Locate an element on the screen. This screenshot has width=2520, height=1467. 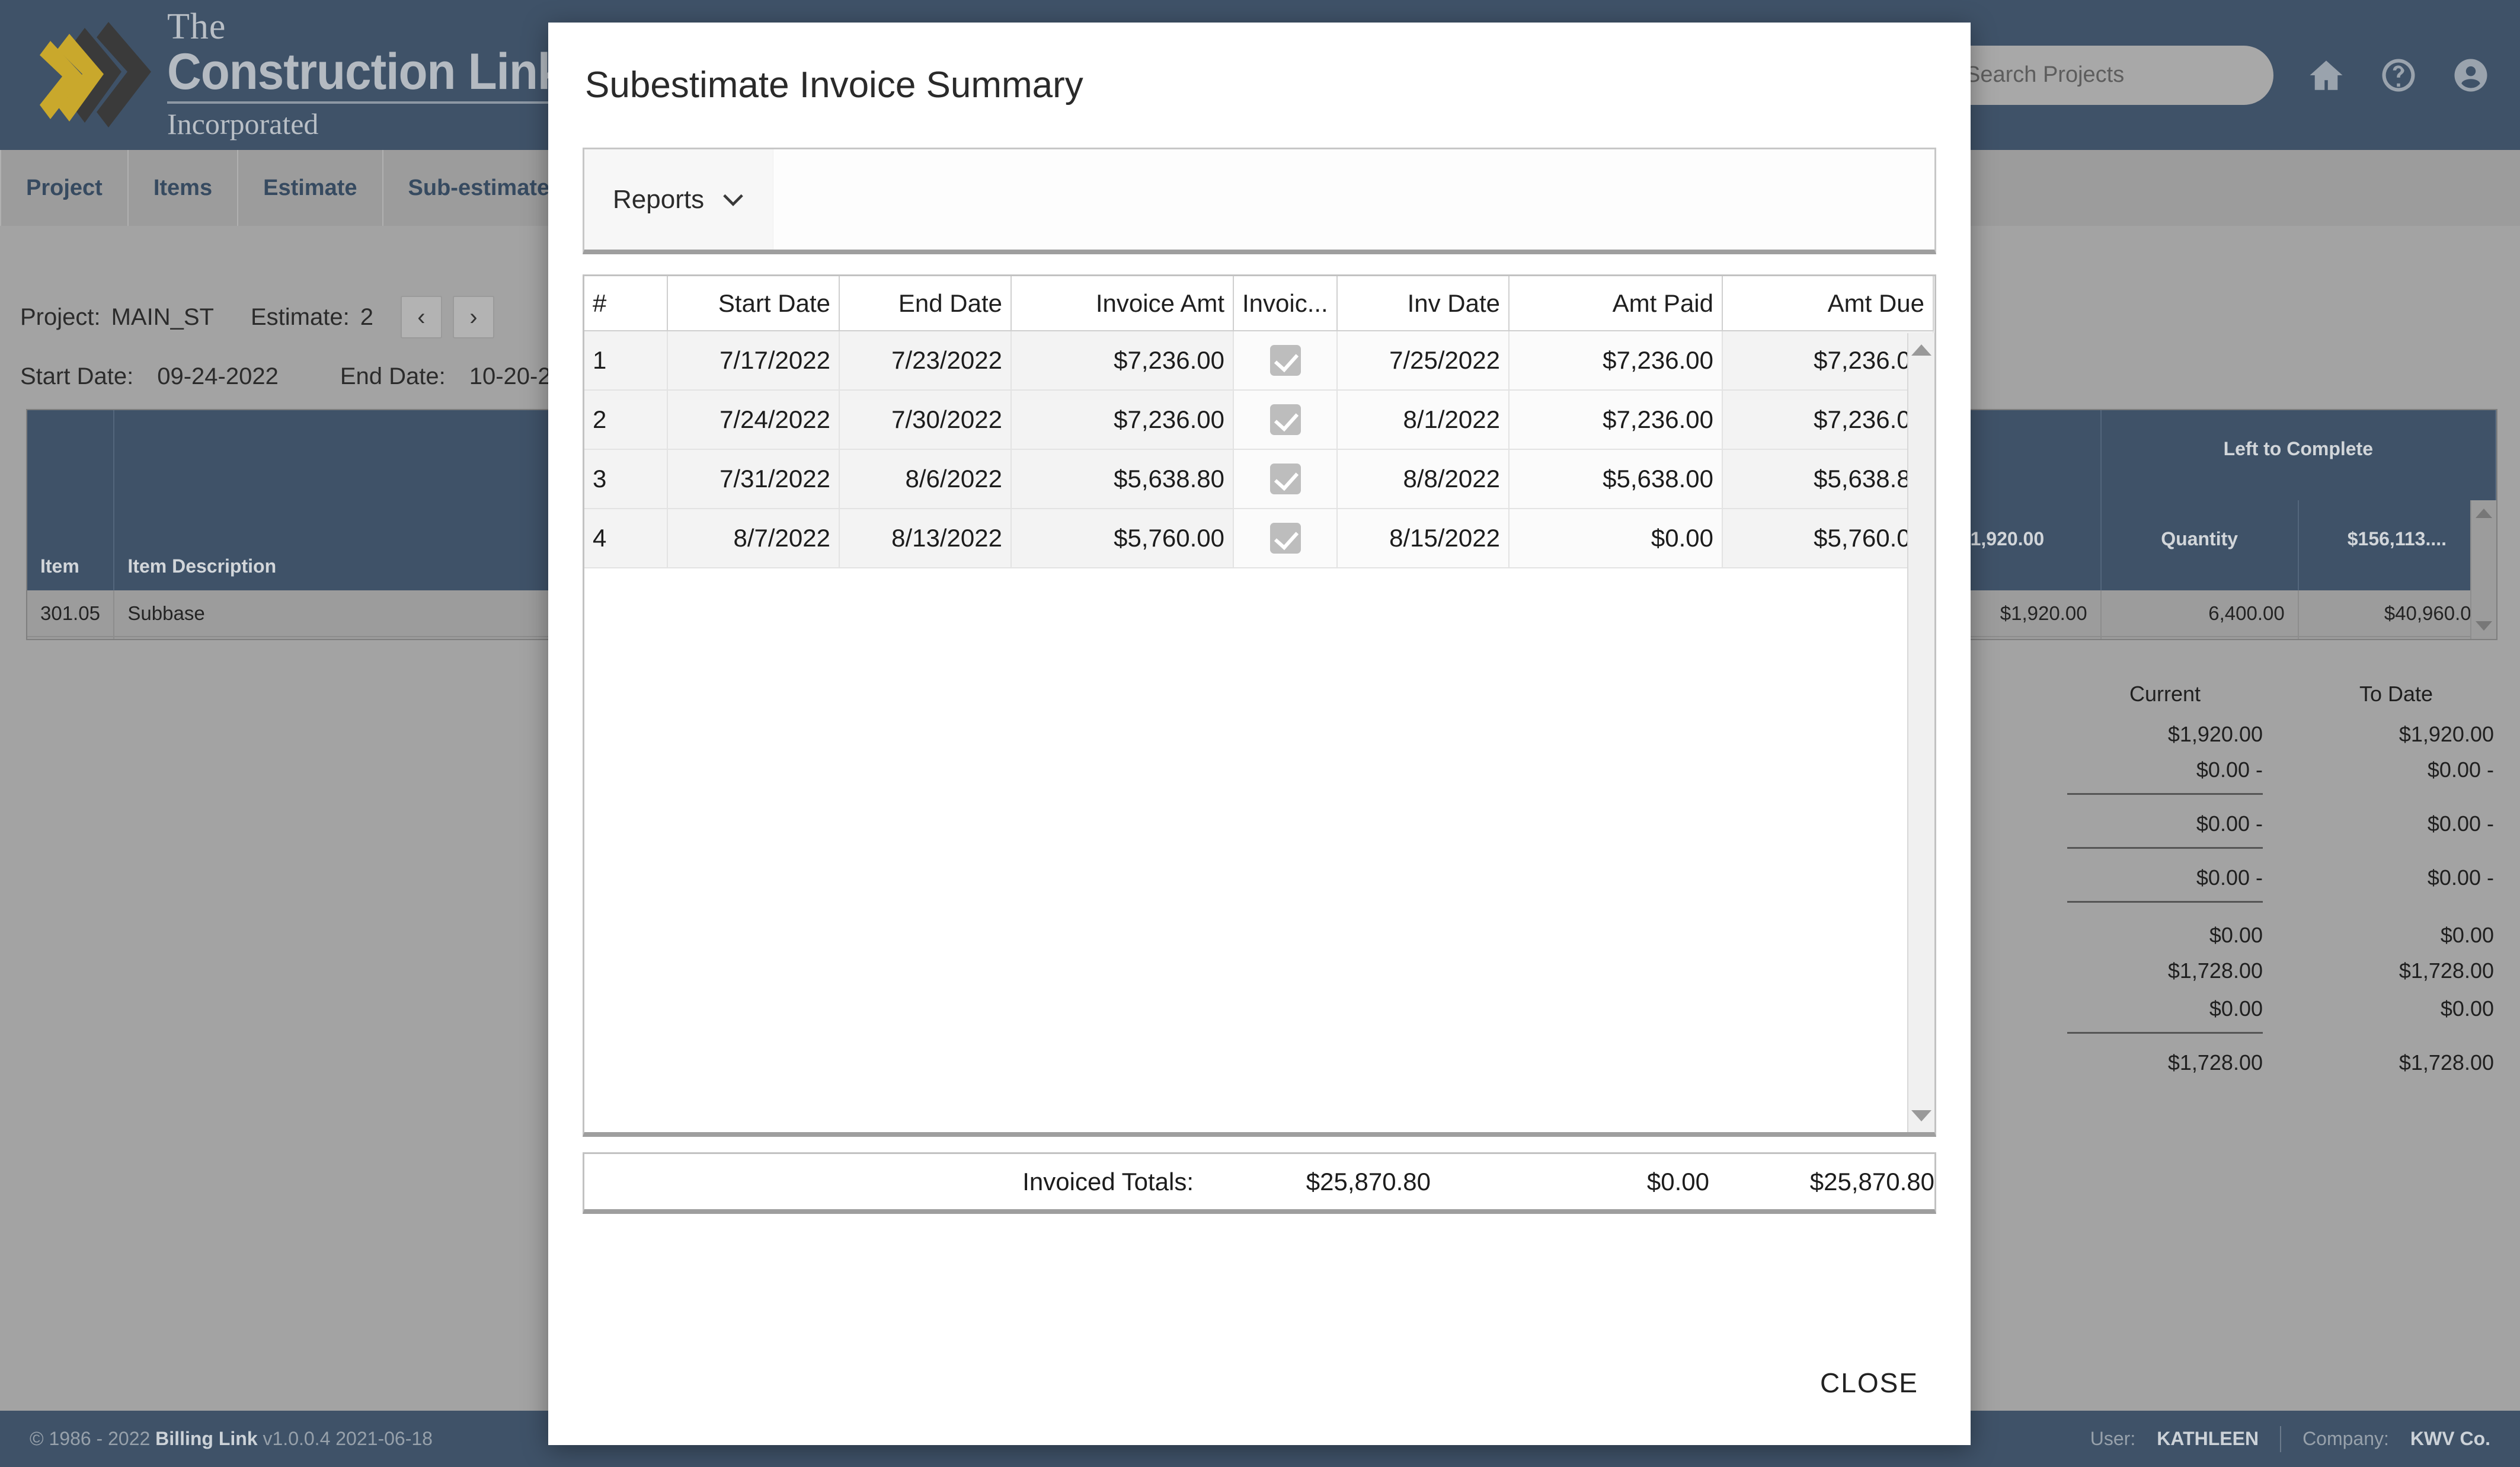
cell-end-date: 8/6/2022 is located at coordinates (925, 479).